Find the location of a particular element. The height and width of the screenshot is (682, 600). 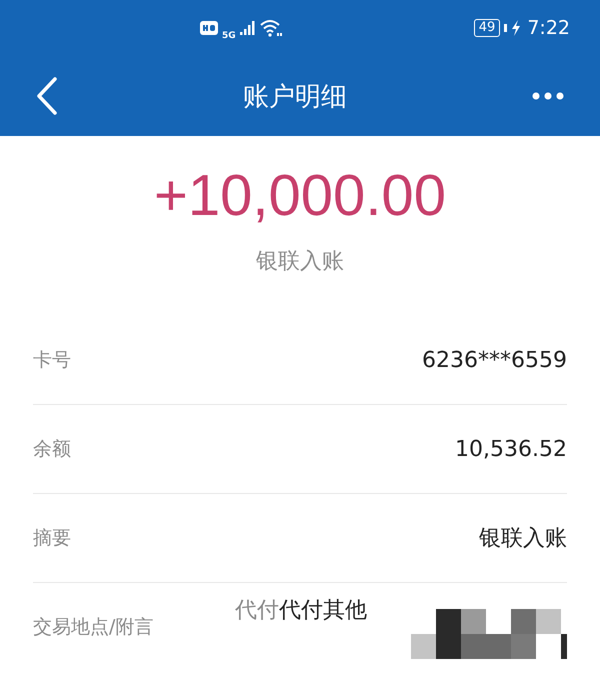

battery-level: 49 is located at coordinates (487, 28).